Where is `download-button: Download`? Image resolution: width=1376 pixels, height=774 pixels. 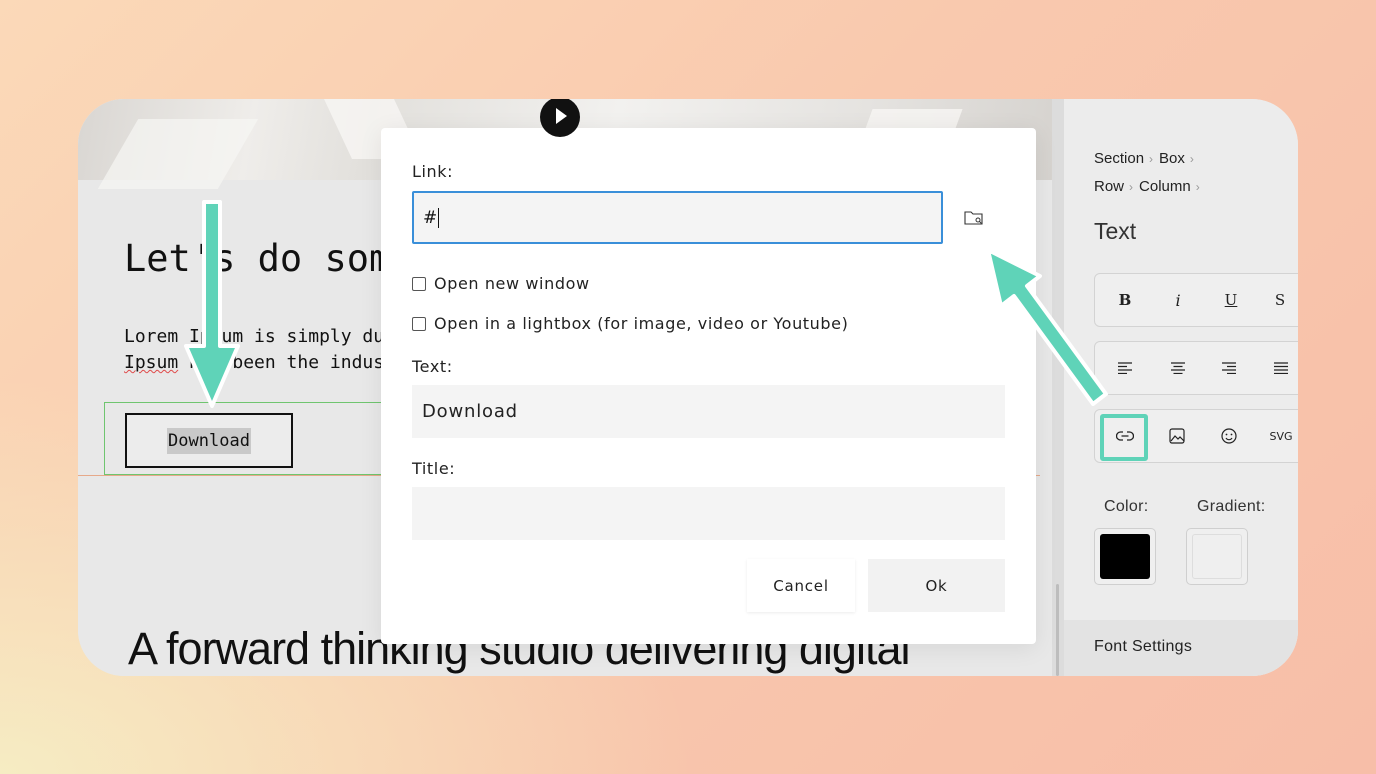
download-button: Download is located at coordinates (209, 440).